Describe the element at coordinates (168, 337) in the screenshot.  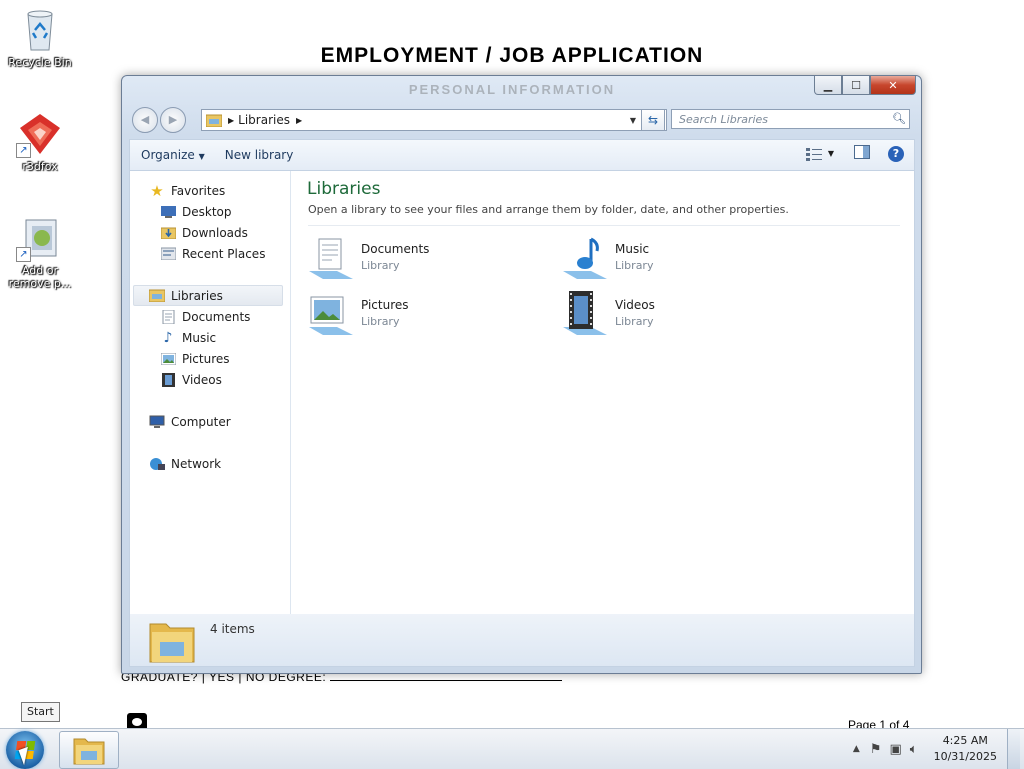
I see `music-note-icon: ♪` at that location.